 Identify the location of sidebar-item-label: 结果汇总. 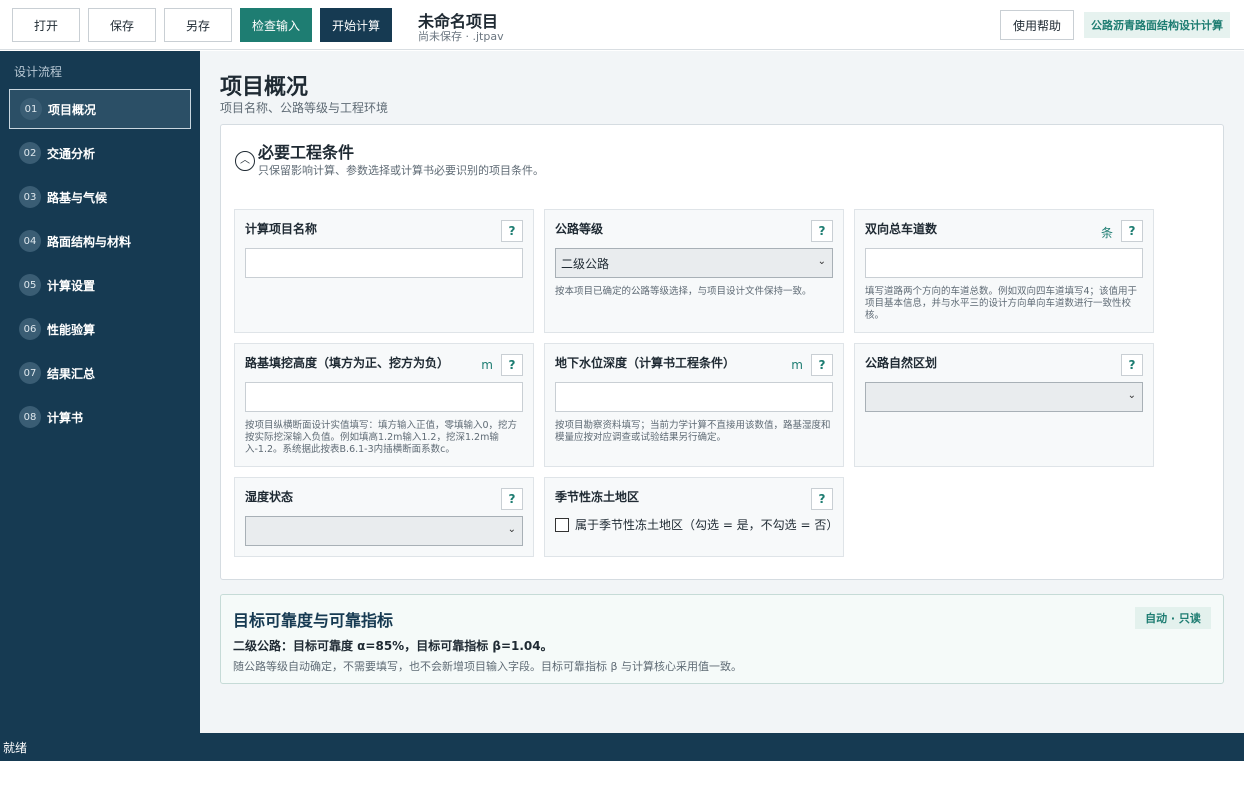
(71, 373).